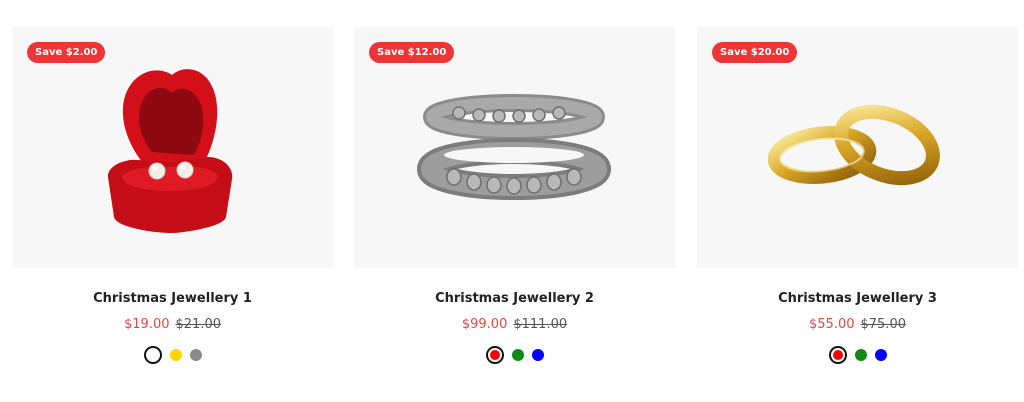  I want to click on compare-price: $75.00, so click(883, 324).